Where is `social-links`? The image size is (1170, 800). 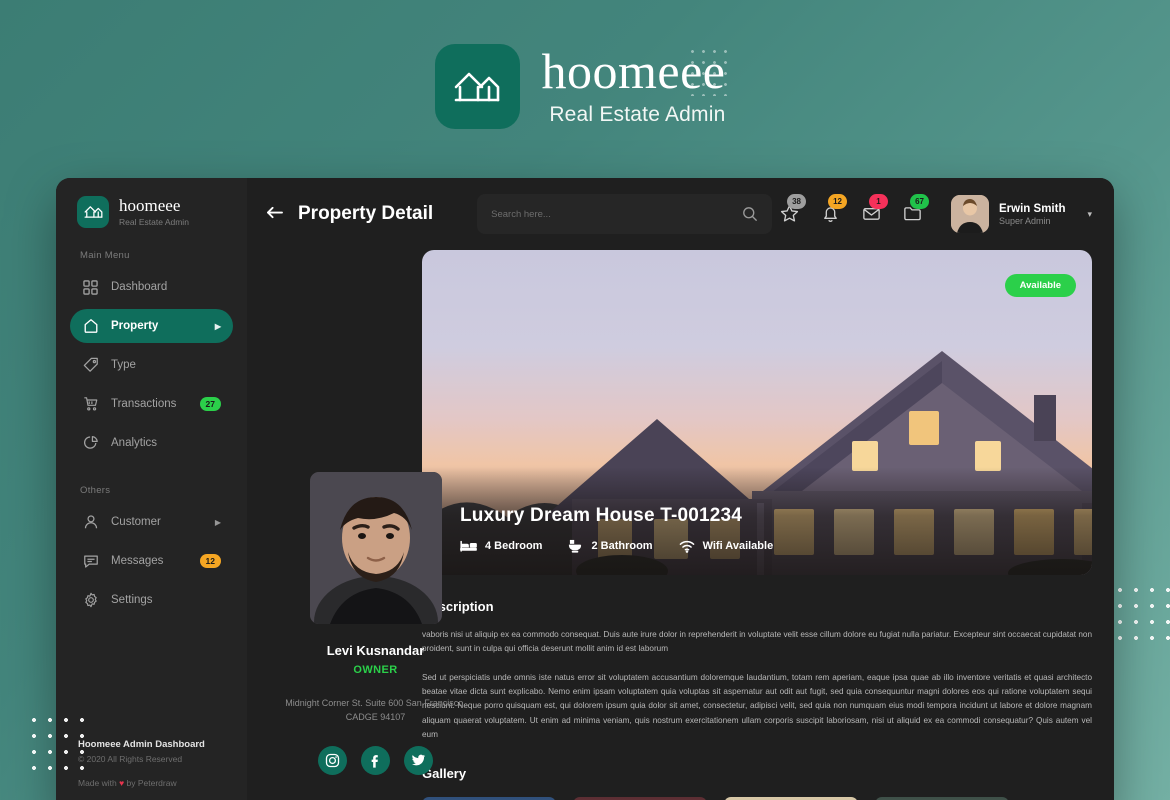
social-links is located at coordinates (375, 760).